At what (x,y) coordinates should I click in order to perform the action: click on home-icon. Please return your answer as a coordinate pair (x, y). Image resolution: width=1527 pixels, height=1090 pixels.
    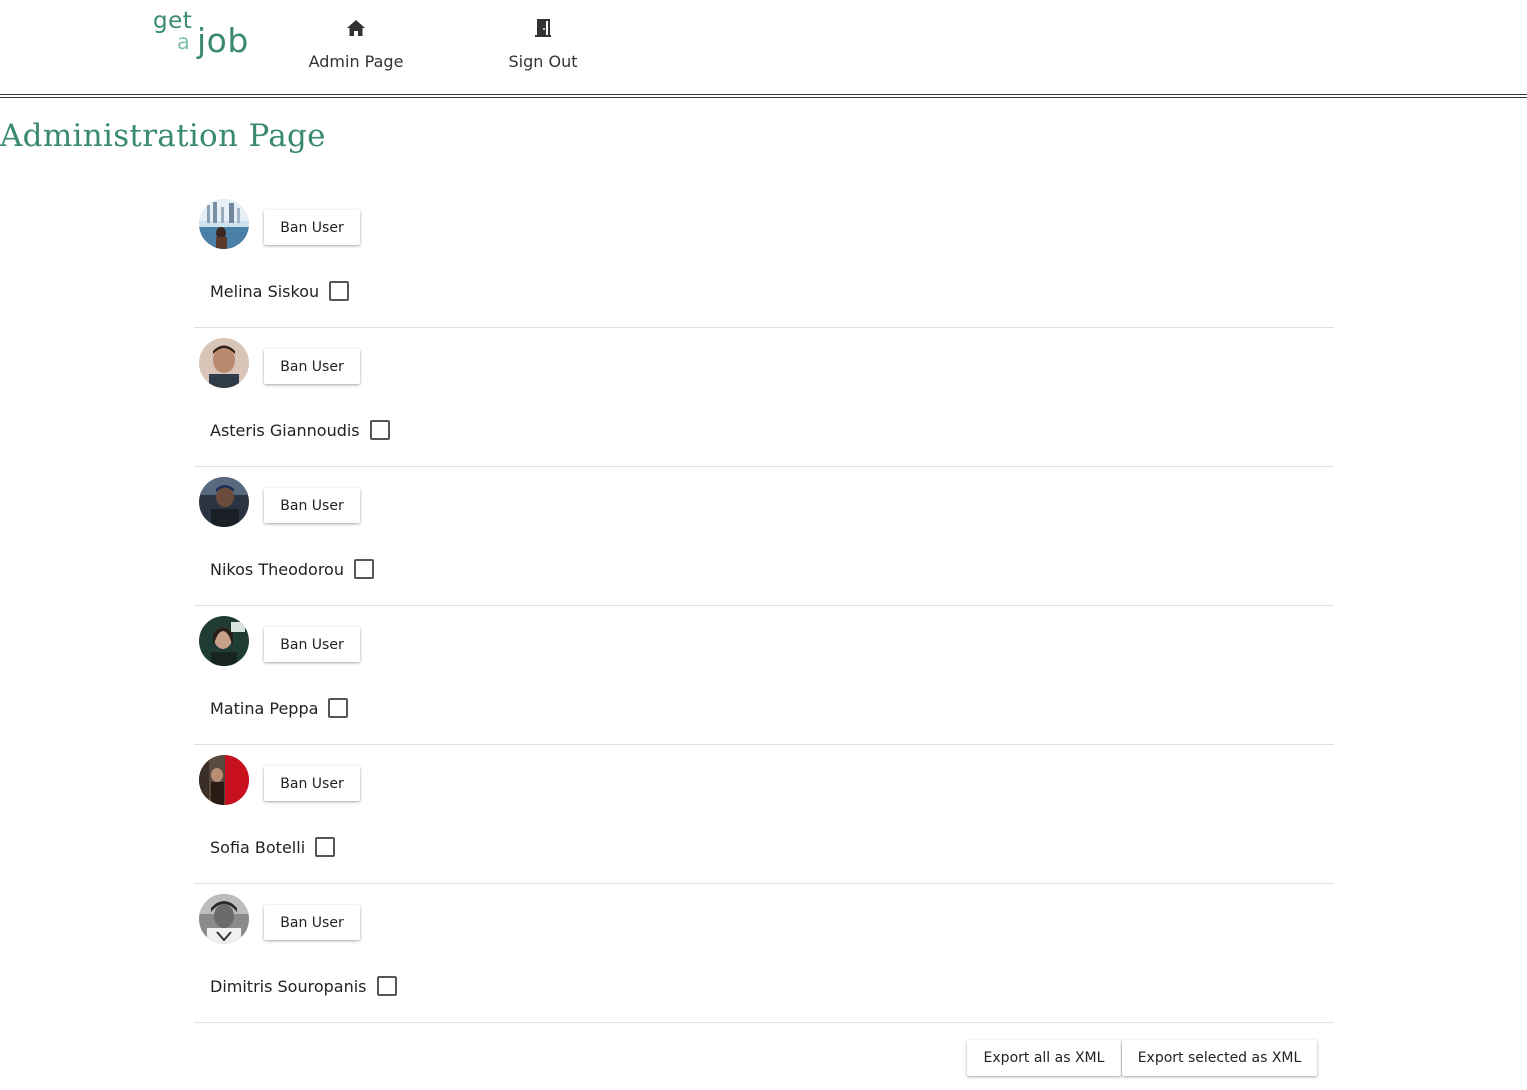
    Looking at the image, I should click on (356, 28).